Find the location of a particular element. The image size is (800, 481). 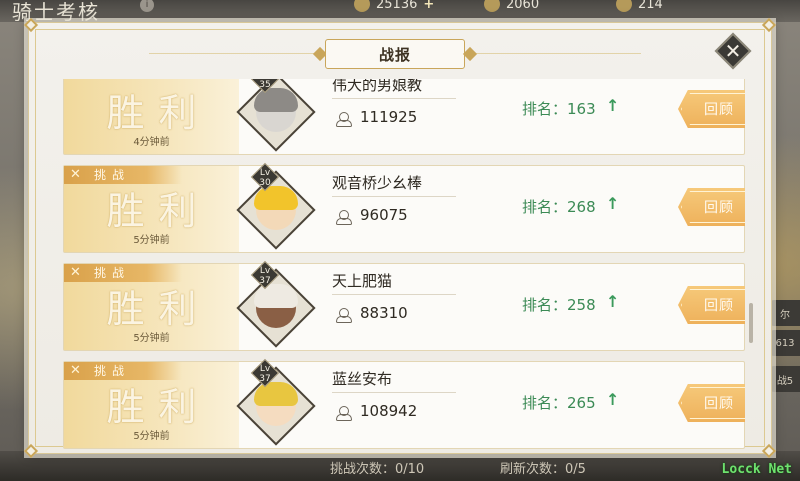

level-badge: Lv35 is located at coordinates (265, 86).